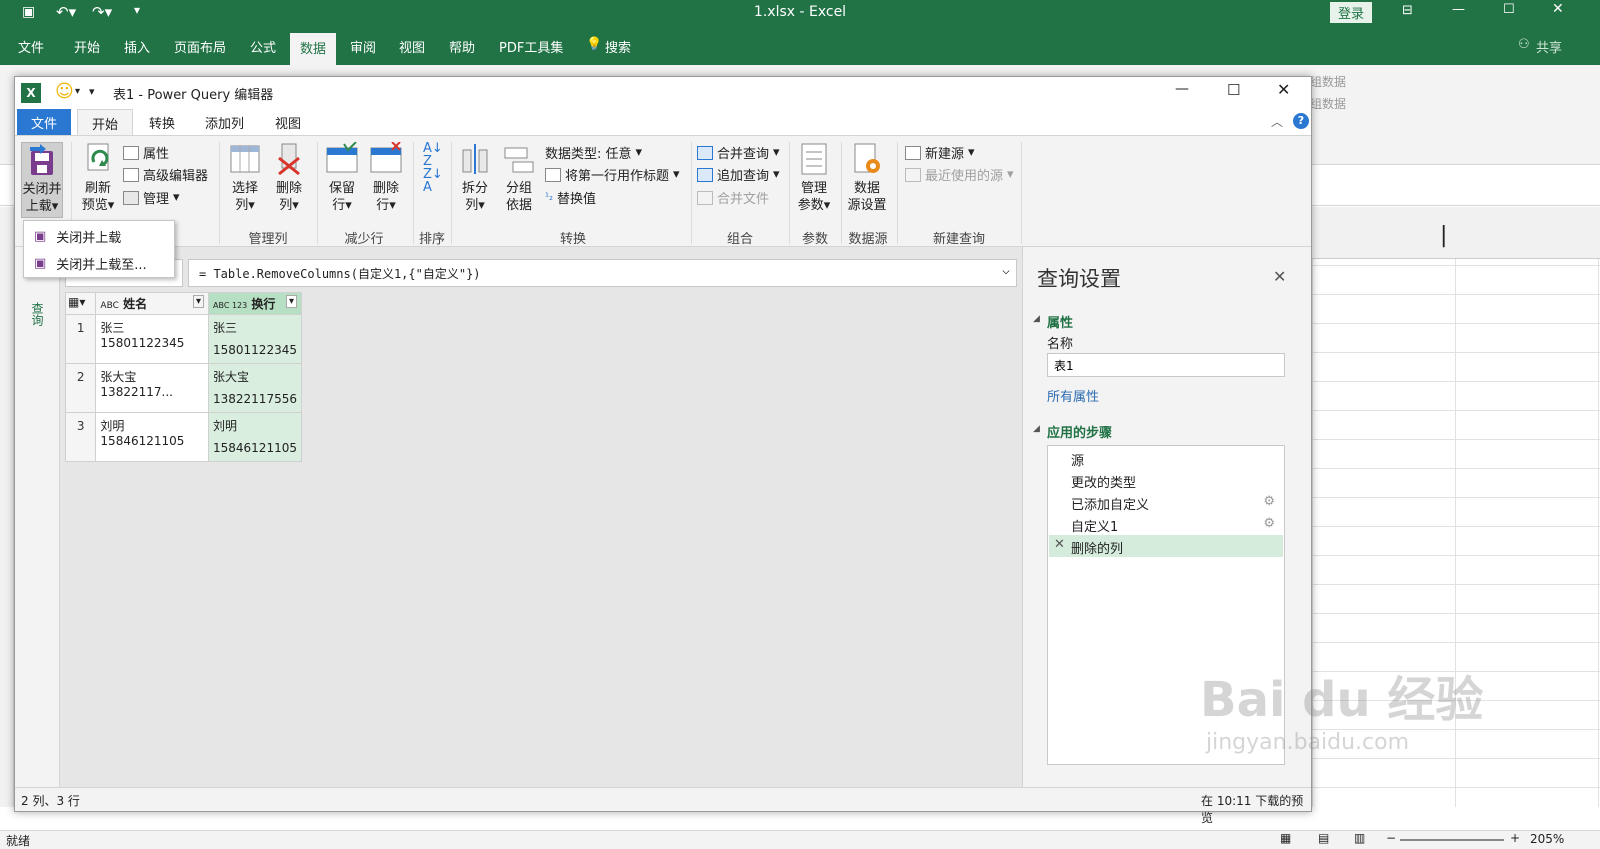  Describe the element at coordinates (1279, 276) in the screenshot. I see `close-settings-icon: ✕` at that location.